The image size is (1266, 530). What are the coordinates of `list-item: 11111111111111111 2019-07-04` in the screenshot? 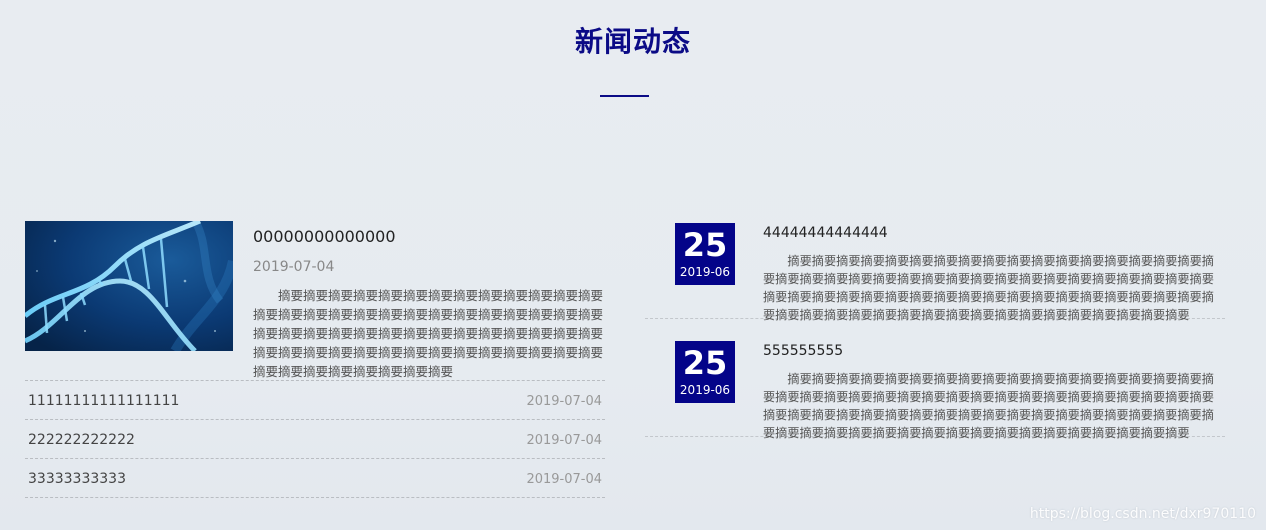 It's located at (315, 400).